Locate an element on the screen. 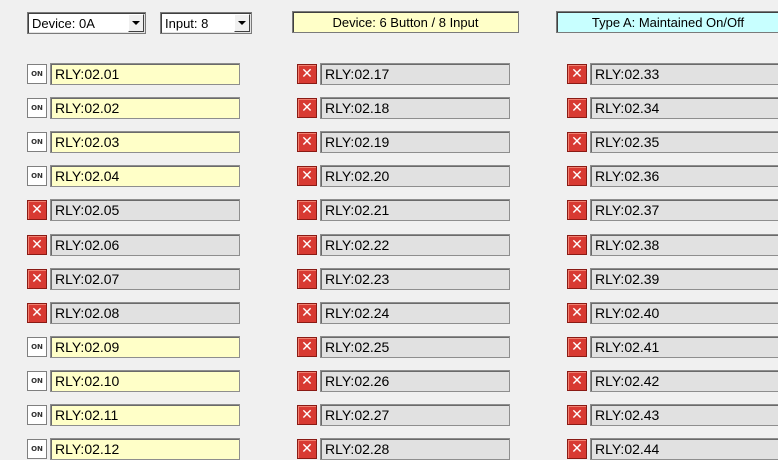  relay-label: RLY:02.39 is located at coordinates (684, 279).